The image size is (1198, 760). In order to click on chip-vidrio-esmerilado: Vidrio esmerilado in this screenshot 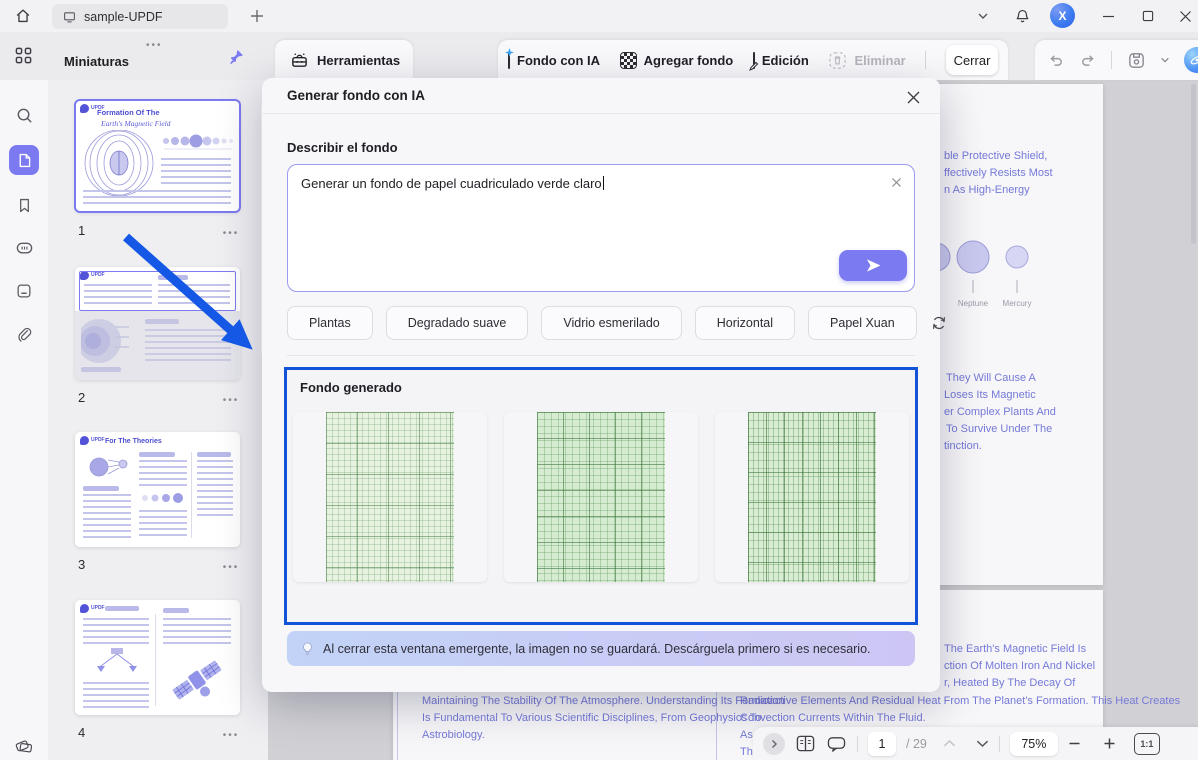, I will do `click(611, 322)`.